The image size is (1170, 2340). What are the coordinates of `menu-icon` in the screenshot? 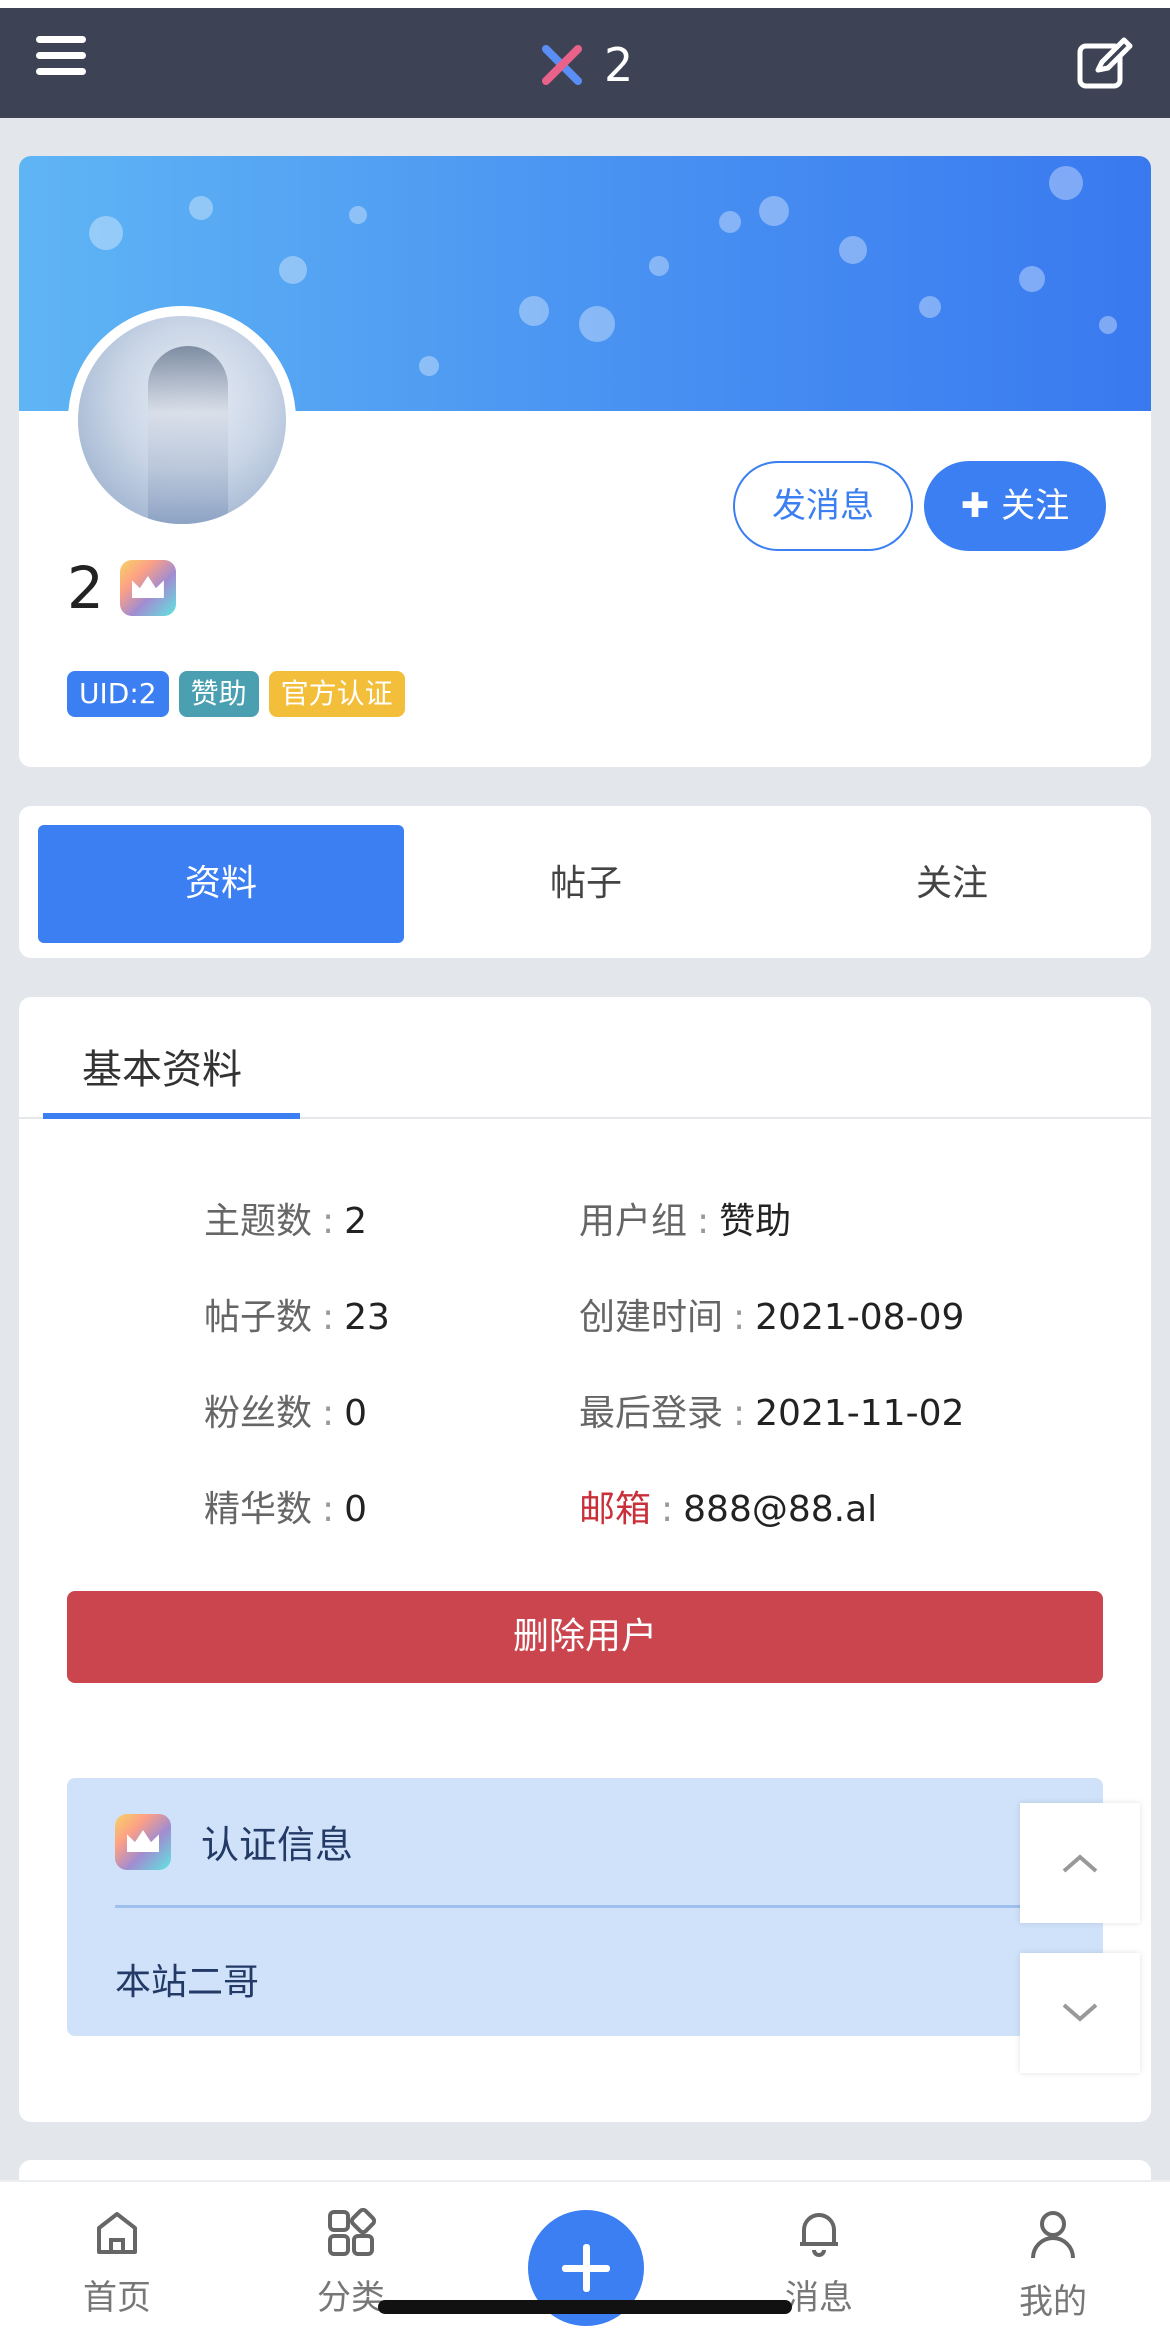 It's located at (61, 61).